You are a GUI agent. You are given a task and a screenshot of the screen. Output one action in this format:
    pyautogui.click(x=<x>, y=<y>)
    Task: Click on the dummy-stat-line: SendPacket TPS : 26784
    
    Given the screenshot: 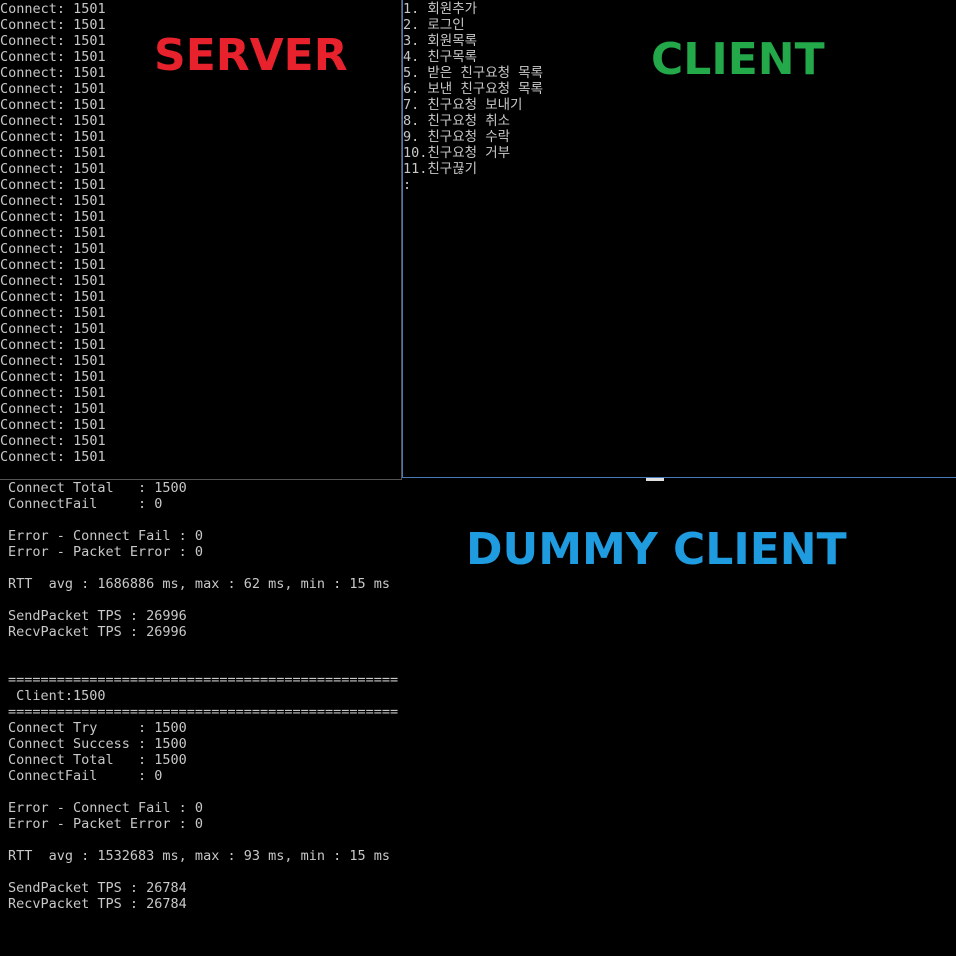 What is the action you would take?
    pyautogui.click(x=97, y=888)
    